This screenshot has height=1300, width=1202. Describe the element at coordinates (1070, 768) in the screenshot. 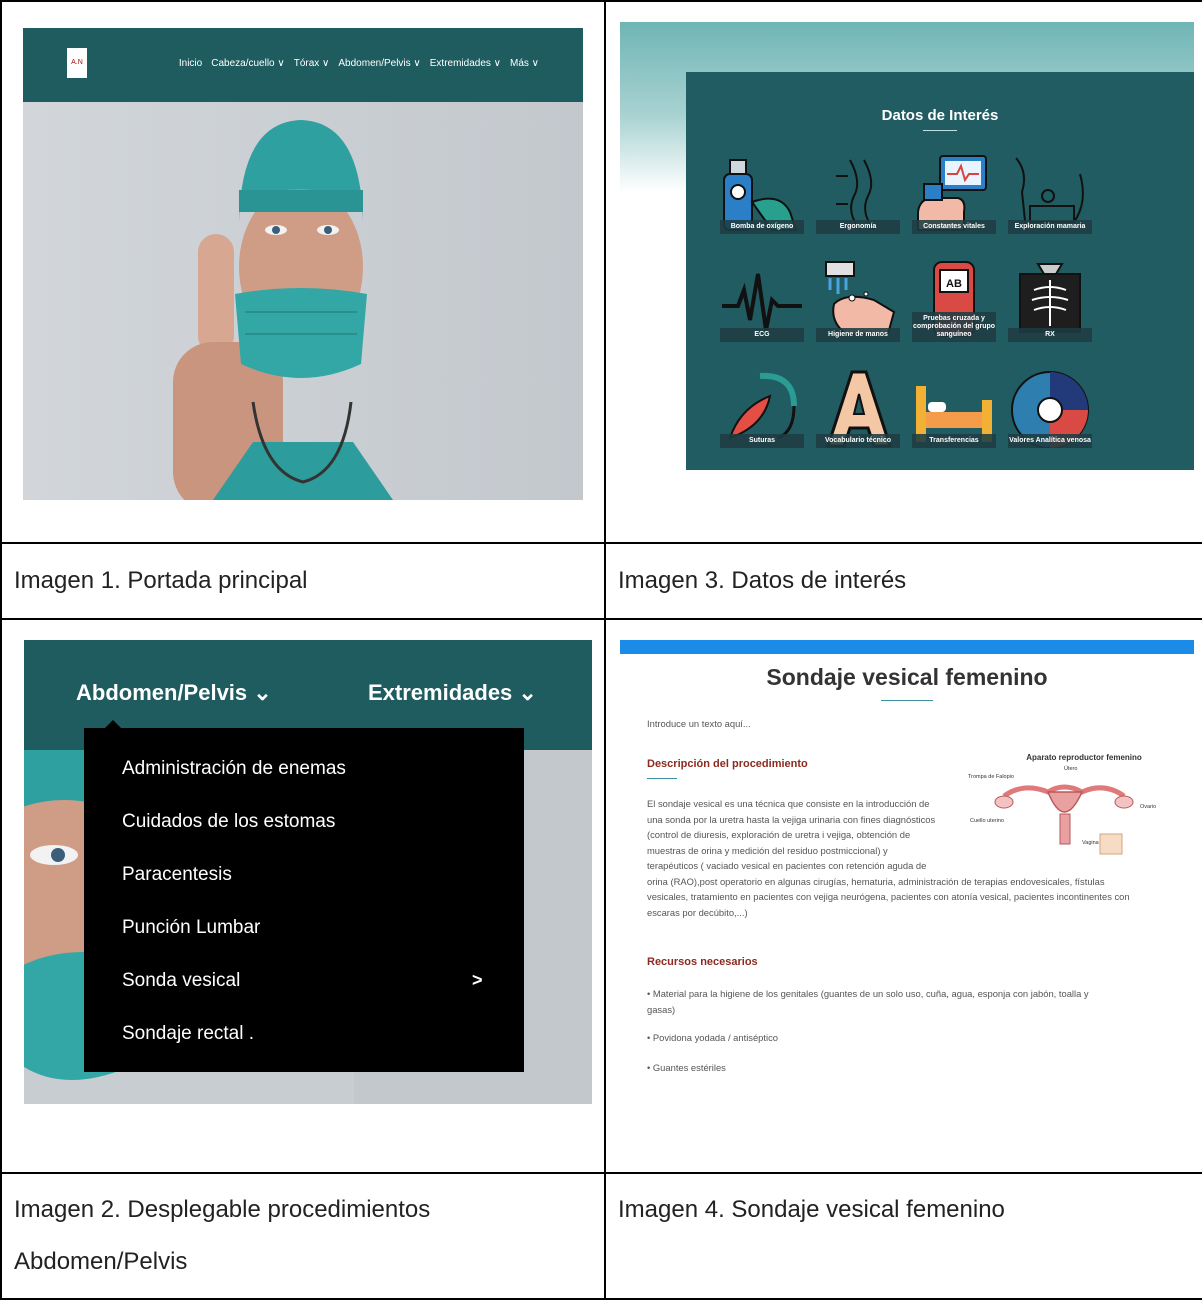

I see `svg-text: Útero` at that location.